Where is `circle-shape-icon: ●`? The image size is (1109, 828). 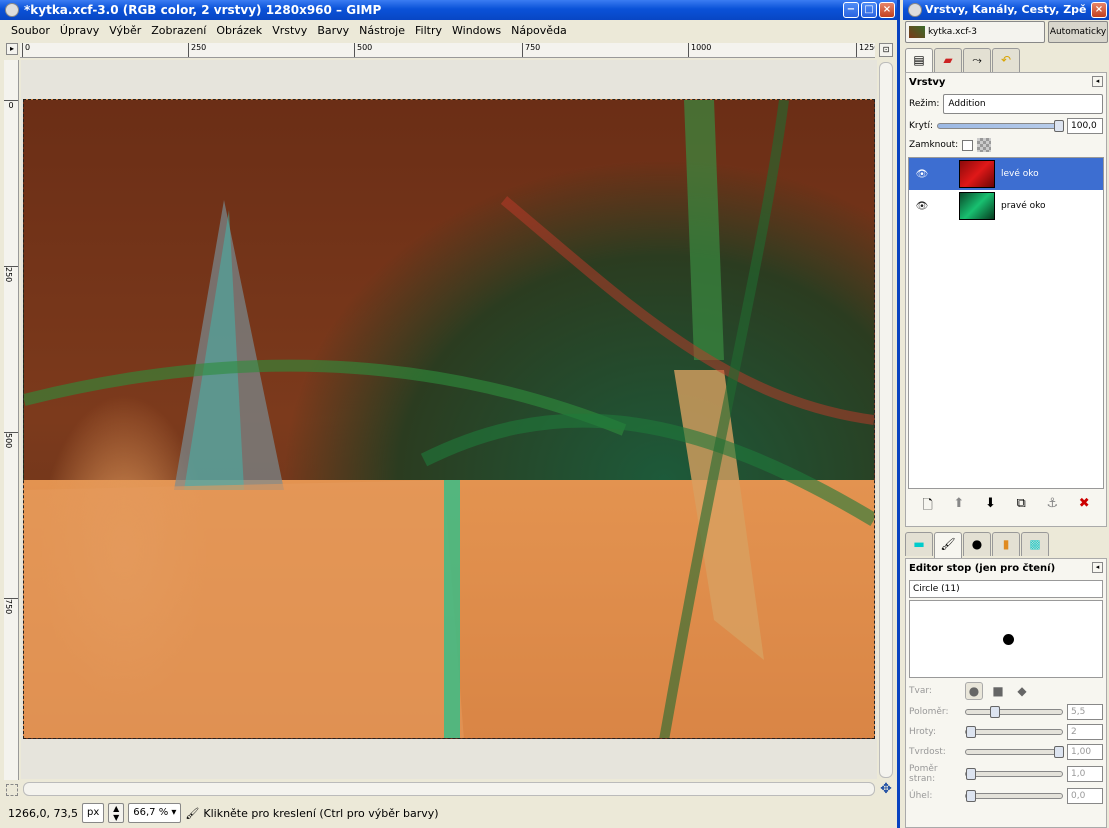
circle-shape-icon: ● is located at coordinates (974, 691).